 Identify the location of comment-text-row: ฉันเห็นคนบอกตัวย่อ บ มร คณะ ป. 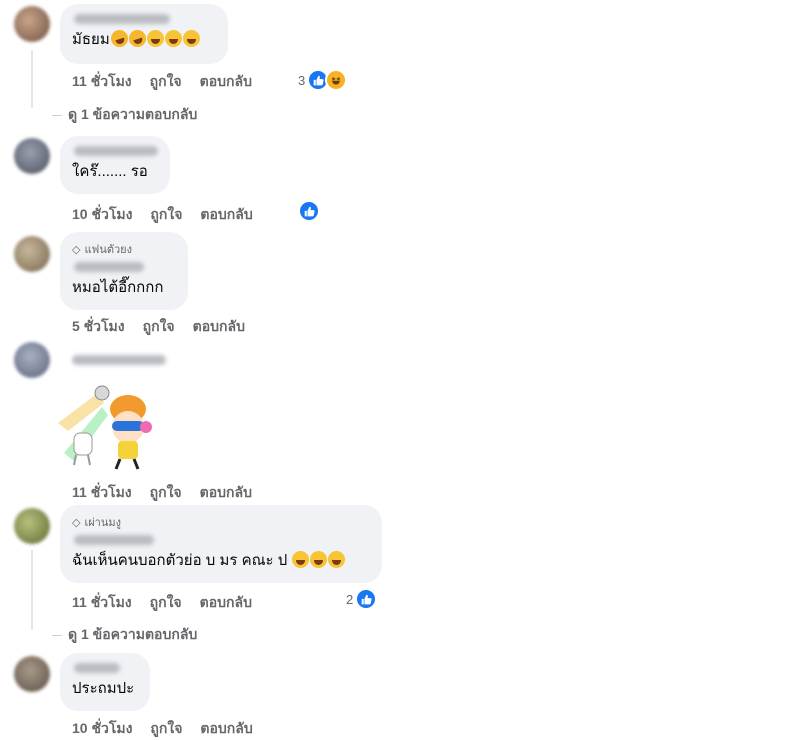
(221, 561).